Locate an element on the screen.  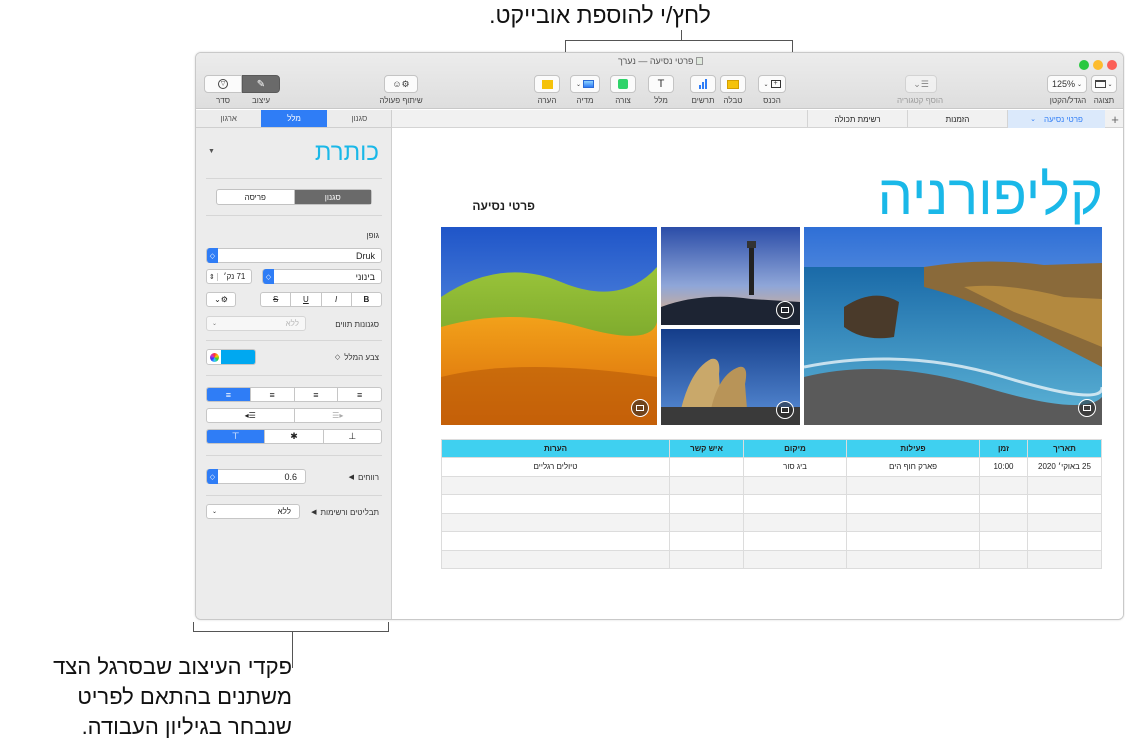
align-left-button: ≡ is located at coordinates (228, 394).